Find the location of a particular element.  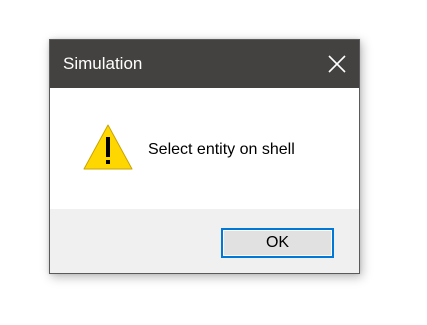

dialog-title: Simulation is located at coordinates (103, 63).